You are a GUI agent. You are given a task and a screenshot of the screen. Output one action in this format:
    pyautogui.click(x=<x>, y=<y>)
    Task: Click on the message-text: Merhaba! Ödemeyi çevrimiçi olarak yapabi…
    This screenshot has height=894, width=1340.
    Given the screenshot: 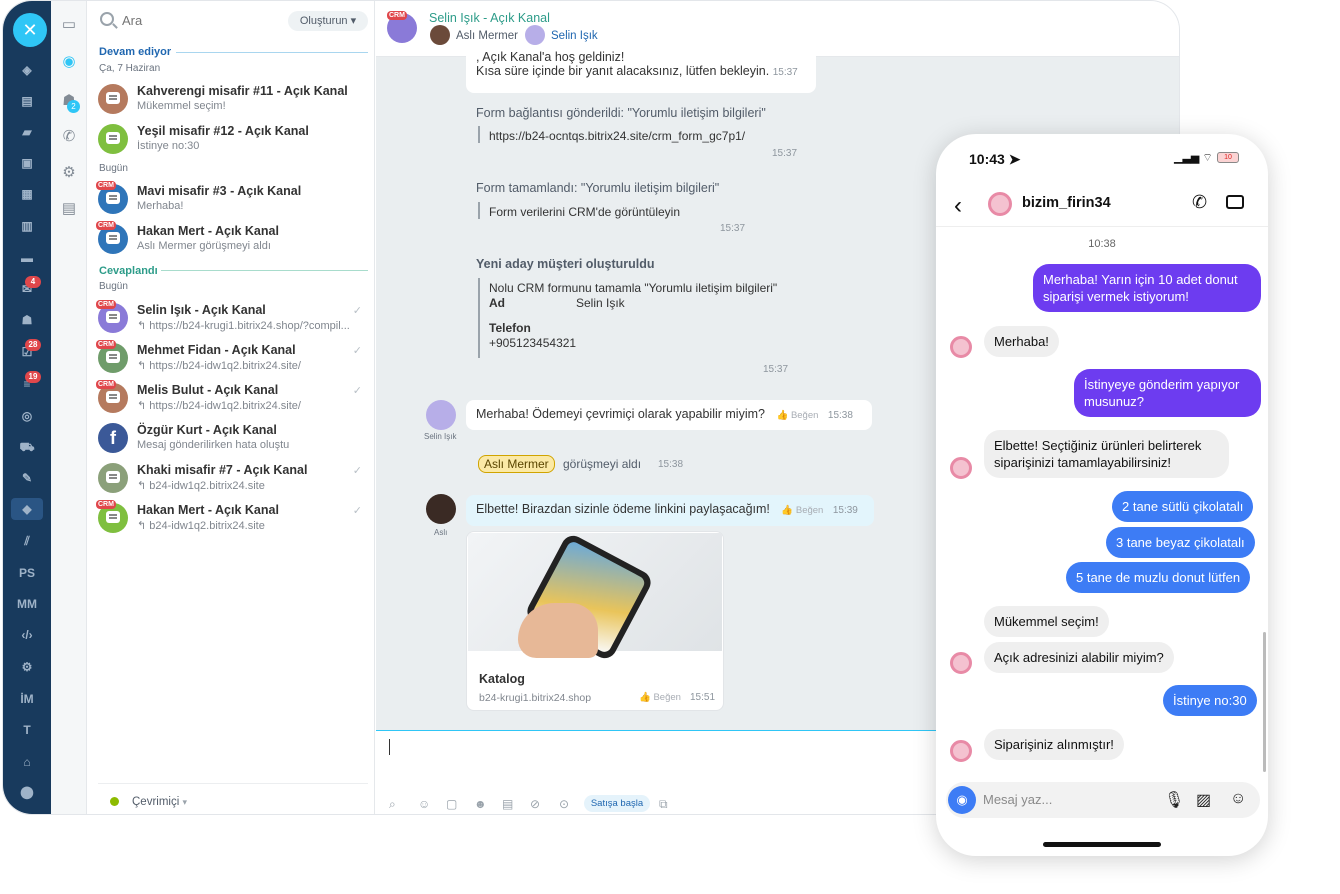 What is the action you would take?
    pyautogui.click(x=620, y=414)
    